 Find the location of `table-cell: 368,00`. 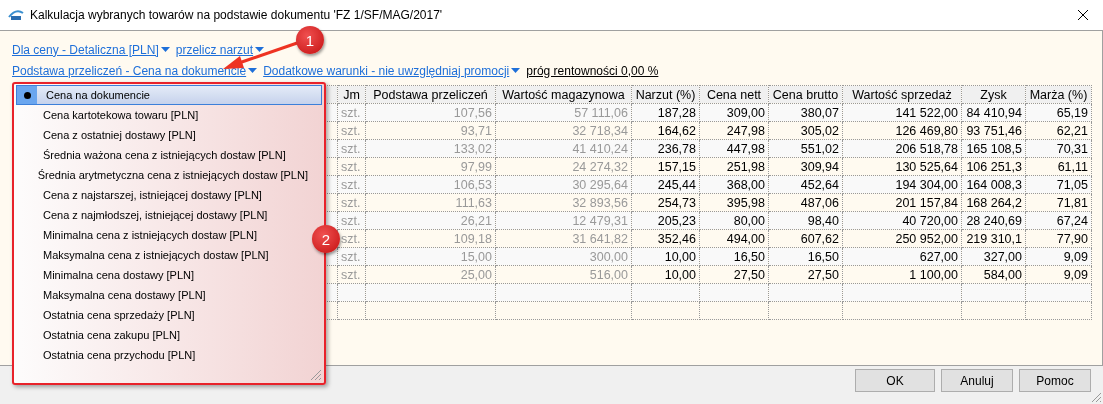

table-cell: 368,00 is located at coordinates (734, 184).